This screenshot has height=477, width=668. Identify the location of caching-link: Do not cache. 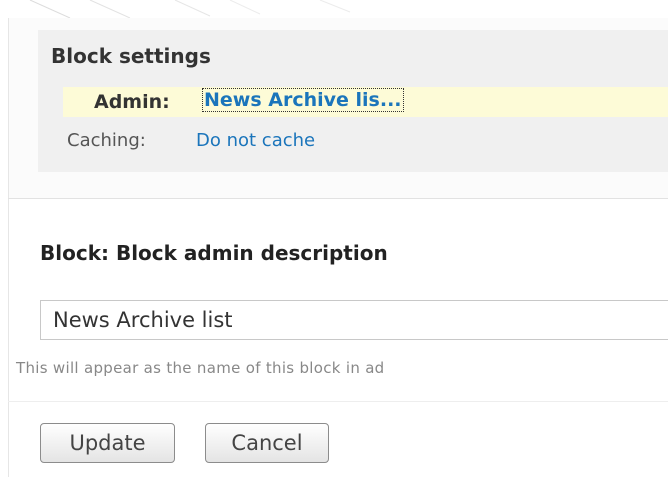
(255, 140).